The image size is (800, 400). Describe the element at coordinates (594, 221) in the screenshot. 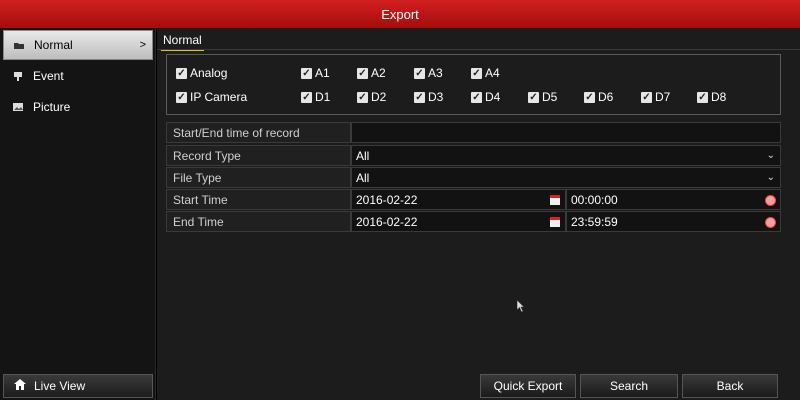

I see `end-time-value: 23:59:59` at that location.